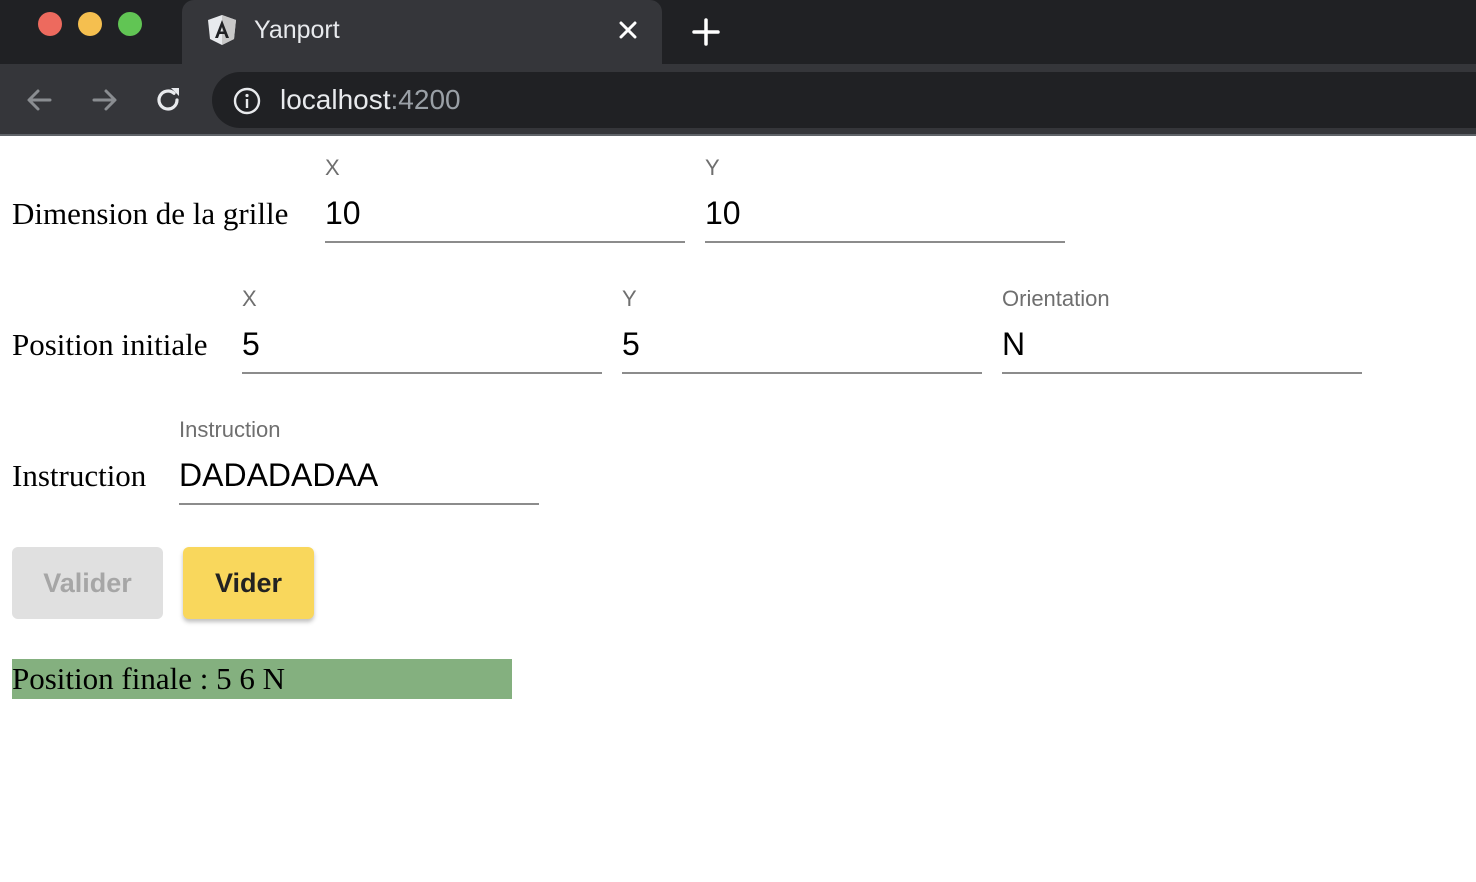  Describe the element at coordinates (278, 475) in the screenshot. I see `instruction-input: DADADADAA` at that location.